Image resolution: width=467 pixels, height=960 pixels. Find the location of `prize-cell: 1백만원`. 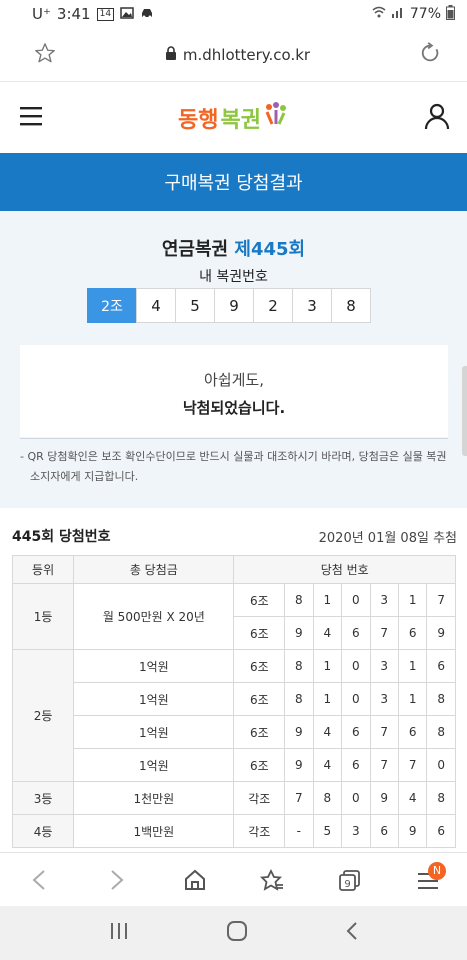

prize-cell: 1백만원 is located at coordinates (154, 831).